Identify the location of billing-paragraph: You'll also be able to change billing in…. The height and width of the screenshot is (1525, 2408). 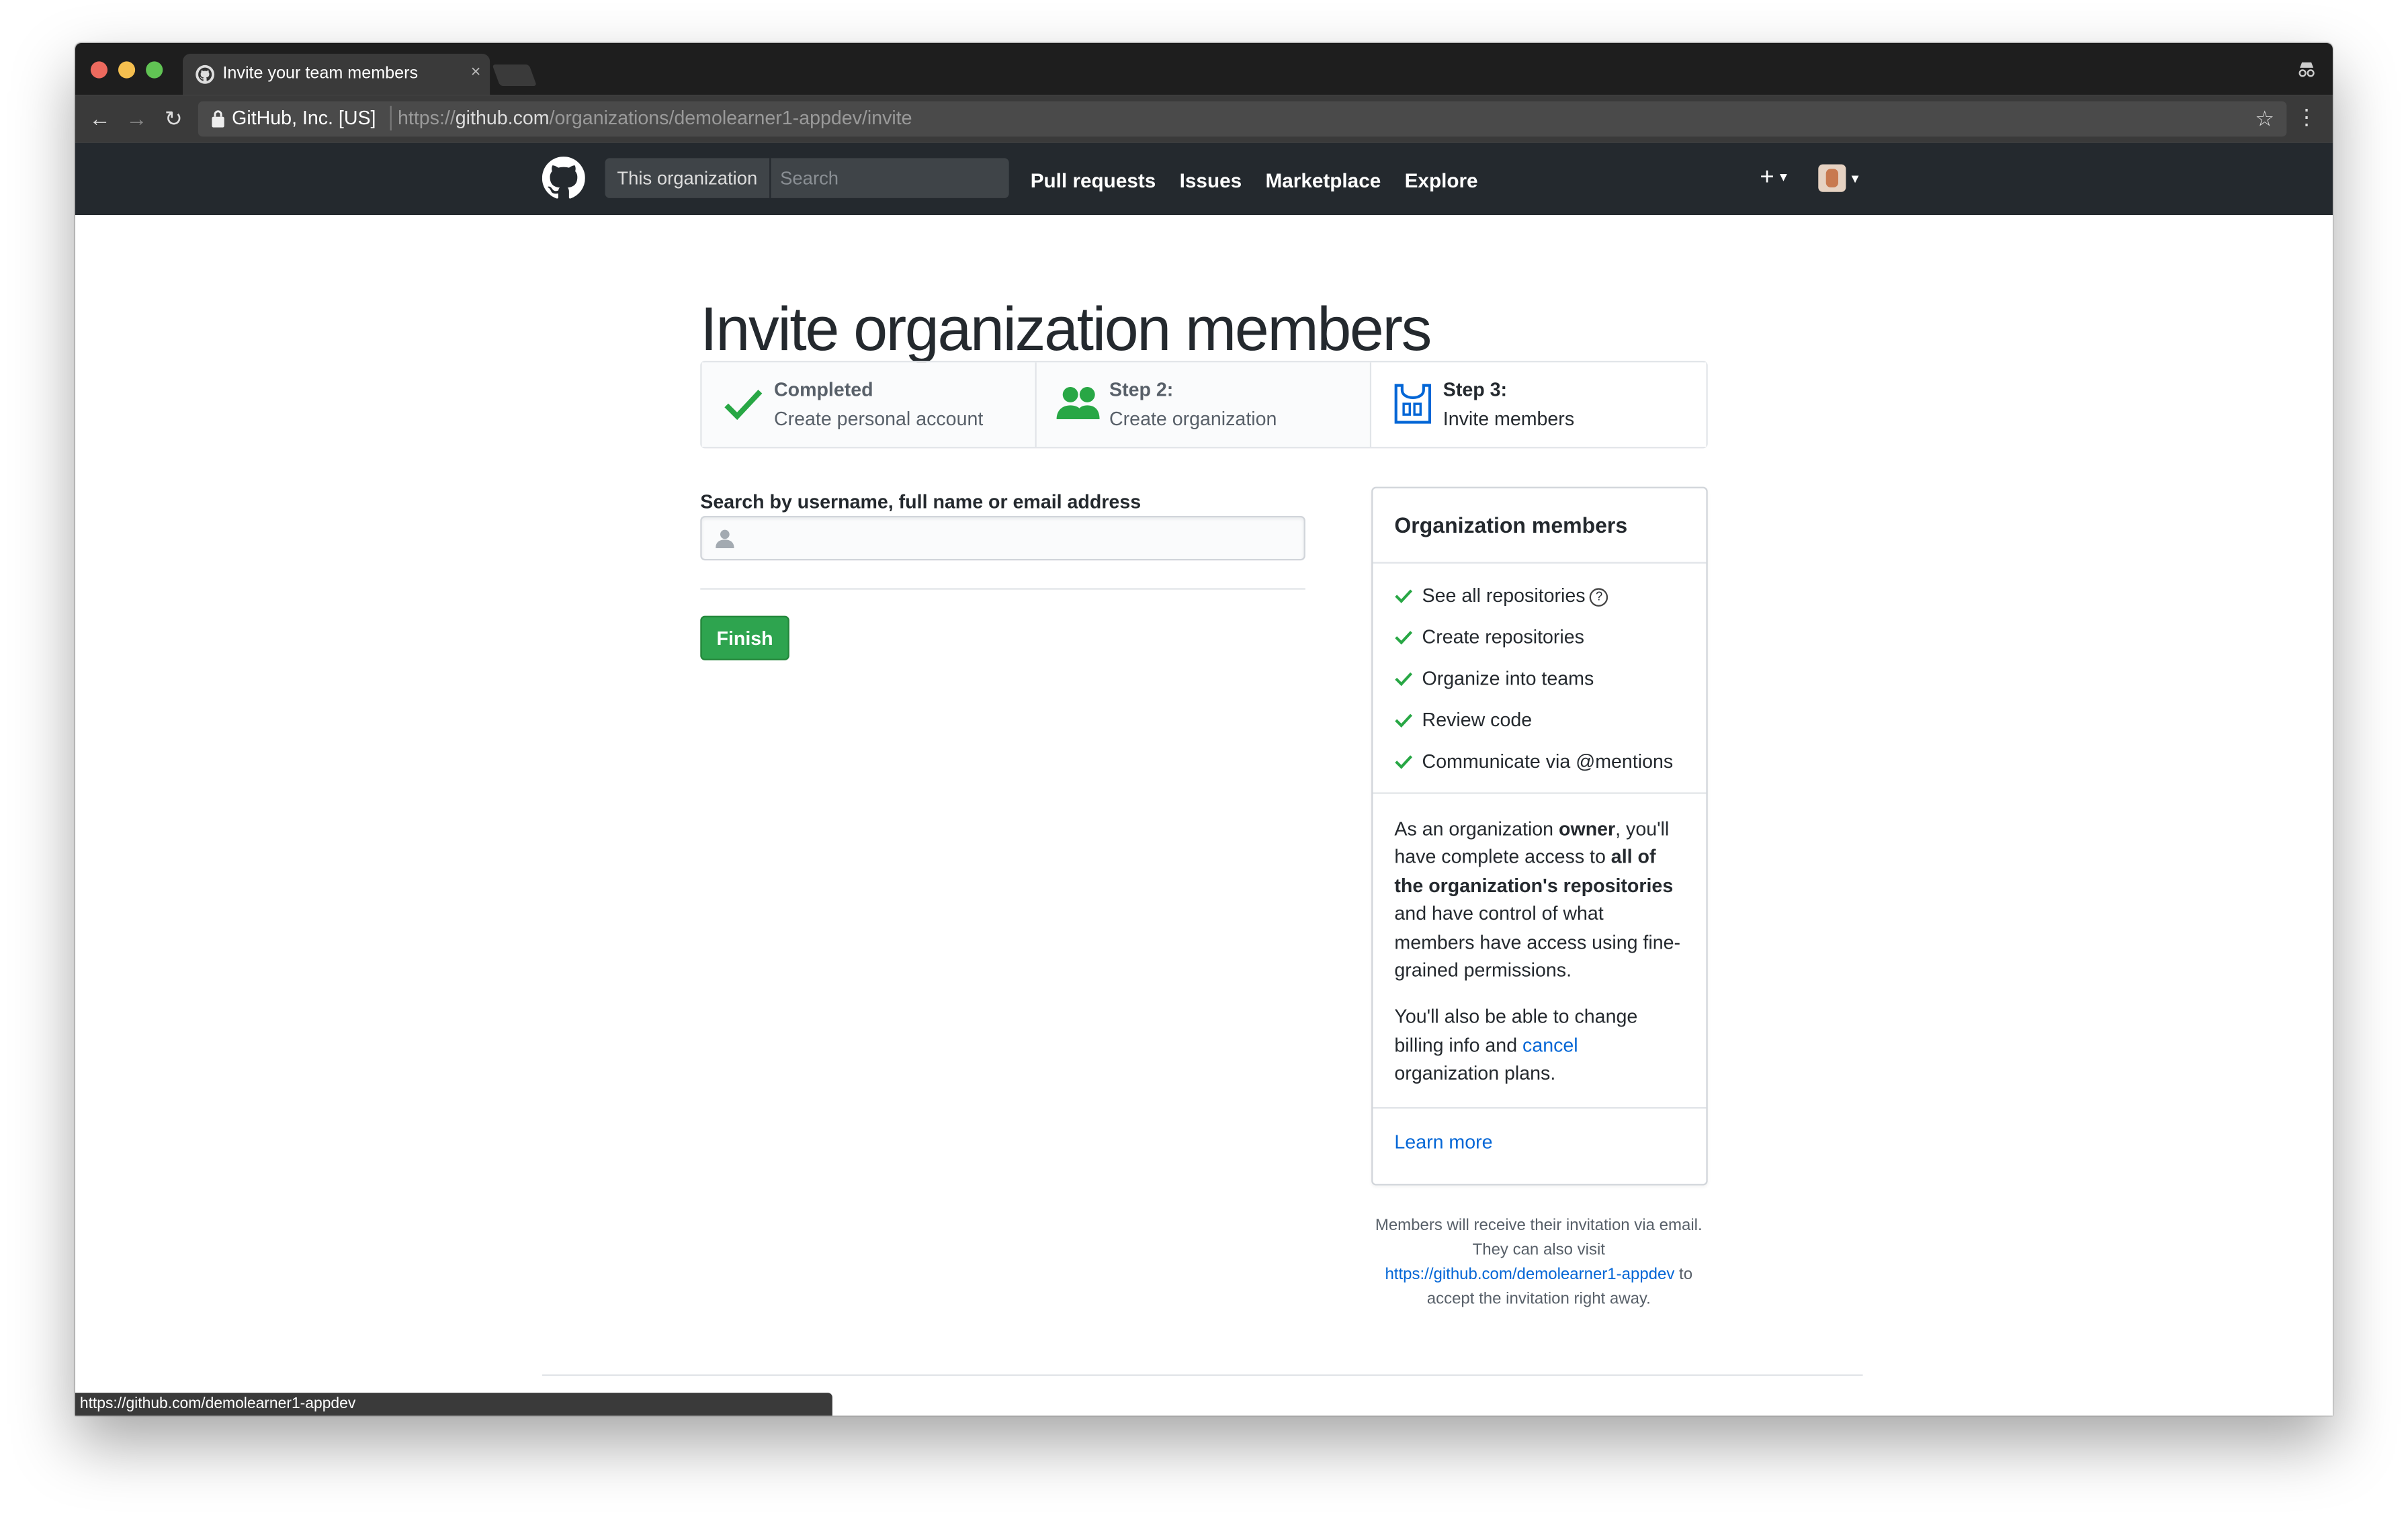
(1516, 1045).